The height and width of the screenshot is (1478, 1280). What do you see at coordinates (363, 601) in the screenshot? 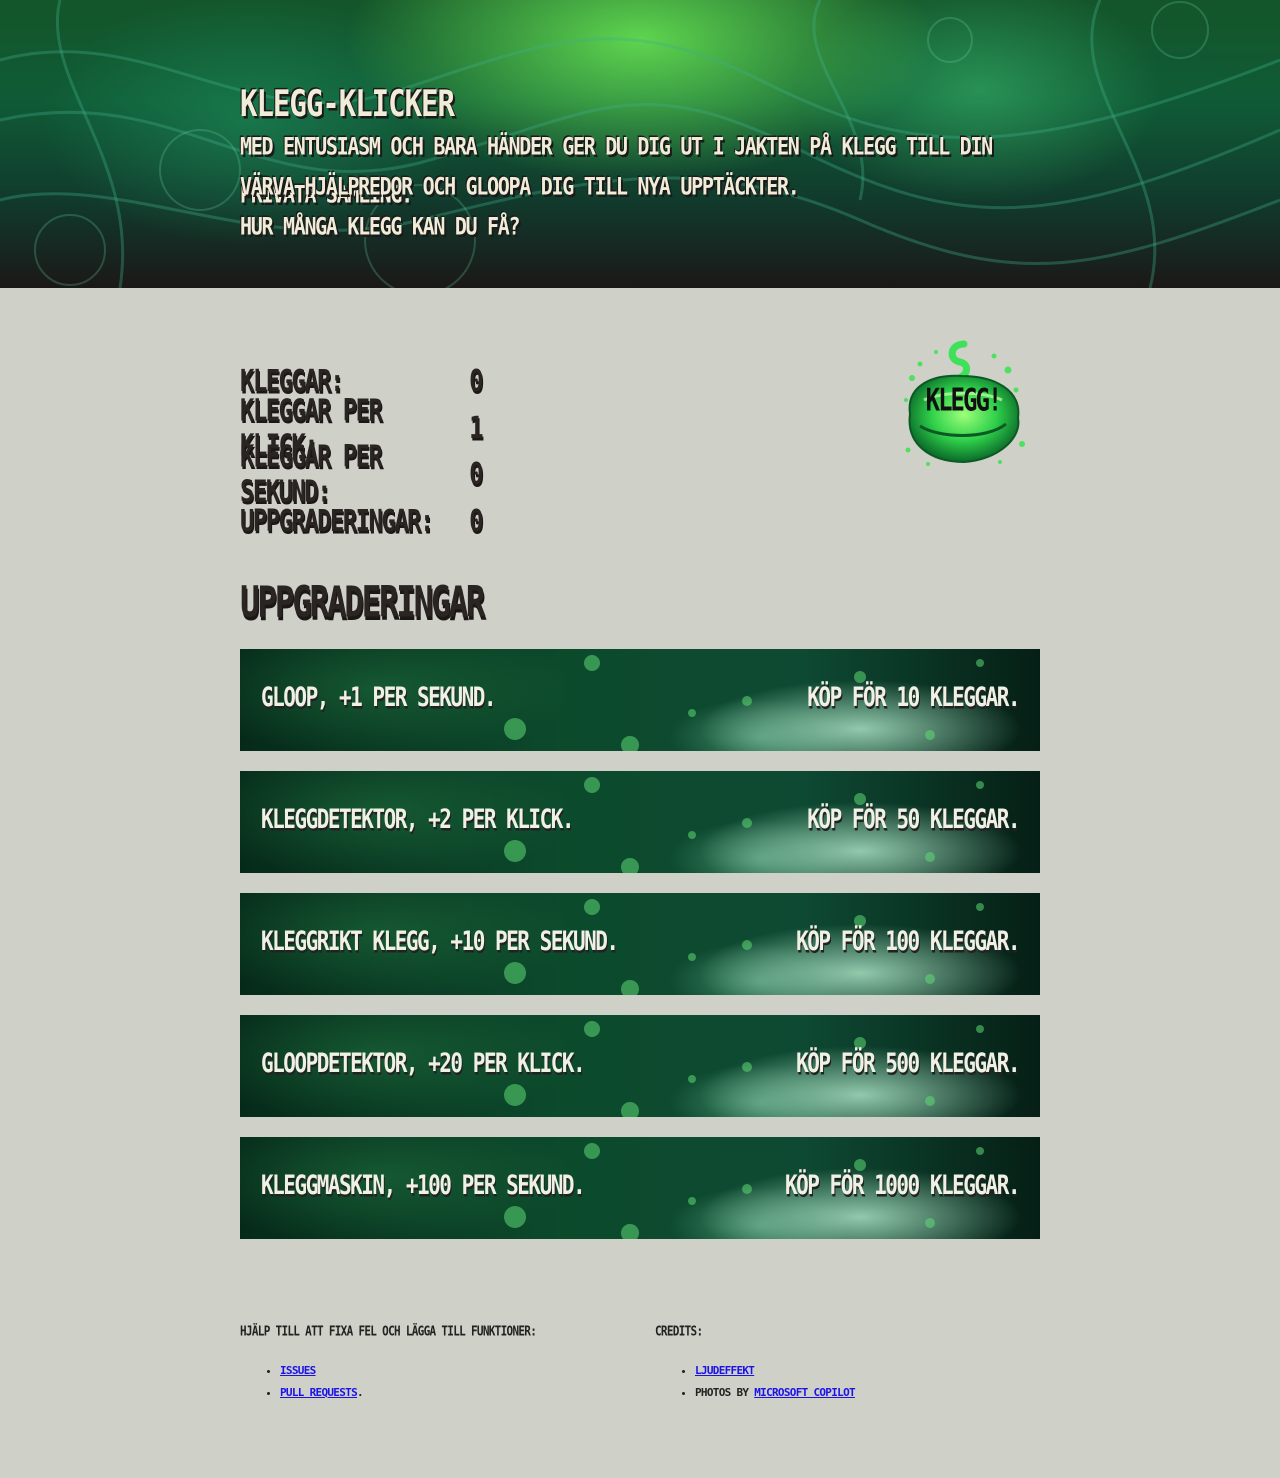
I see `upgrades-heading: Uppgraderingar` at bounding box center [363, 601].